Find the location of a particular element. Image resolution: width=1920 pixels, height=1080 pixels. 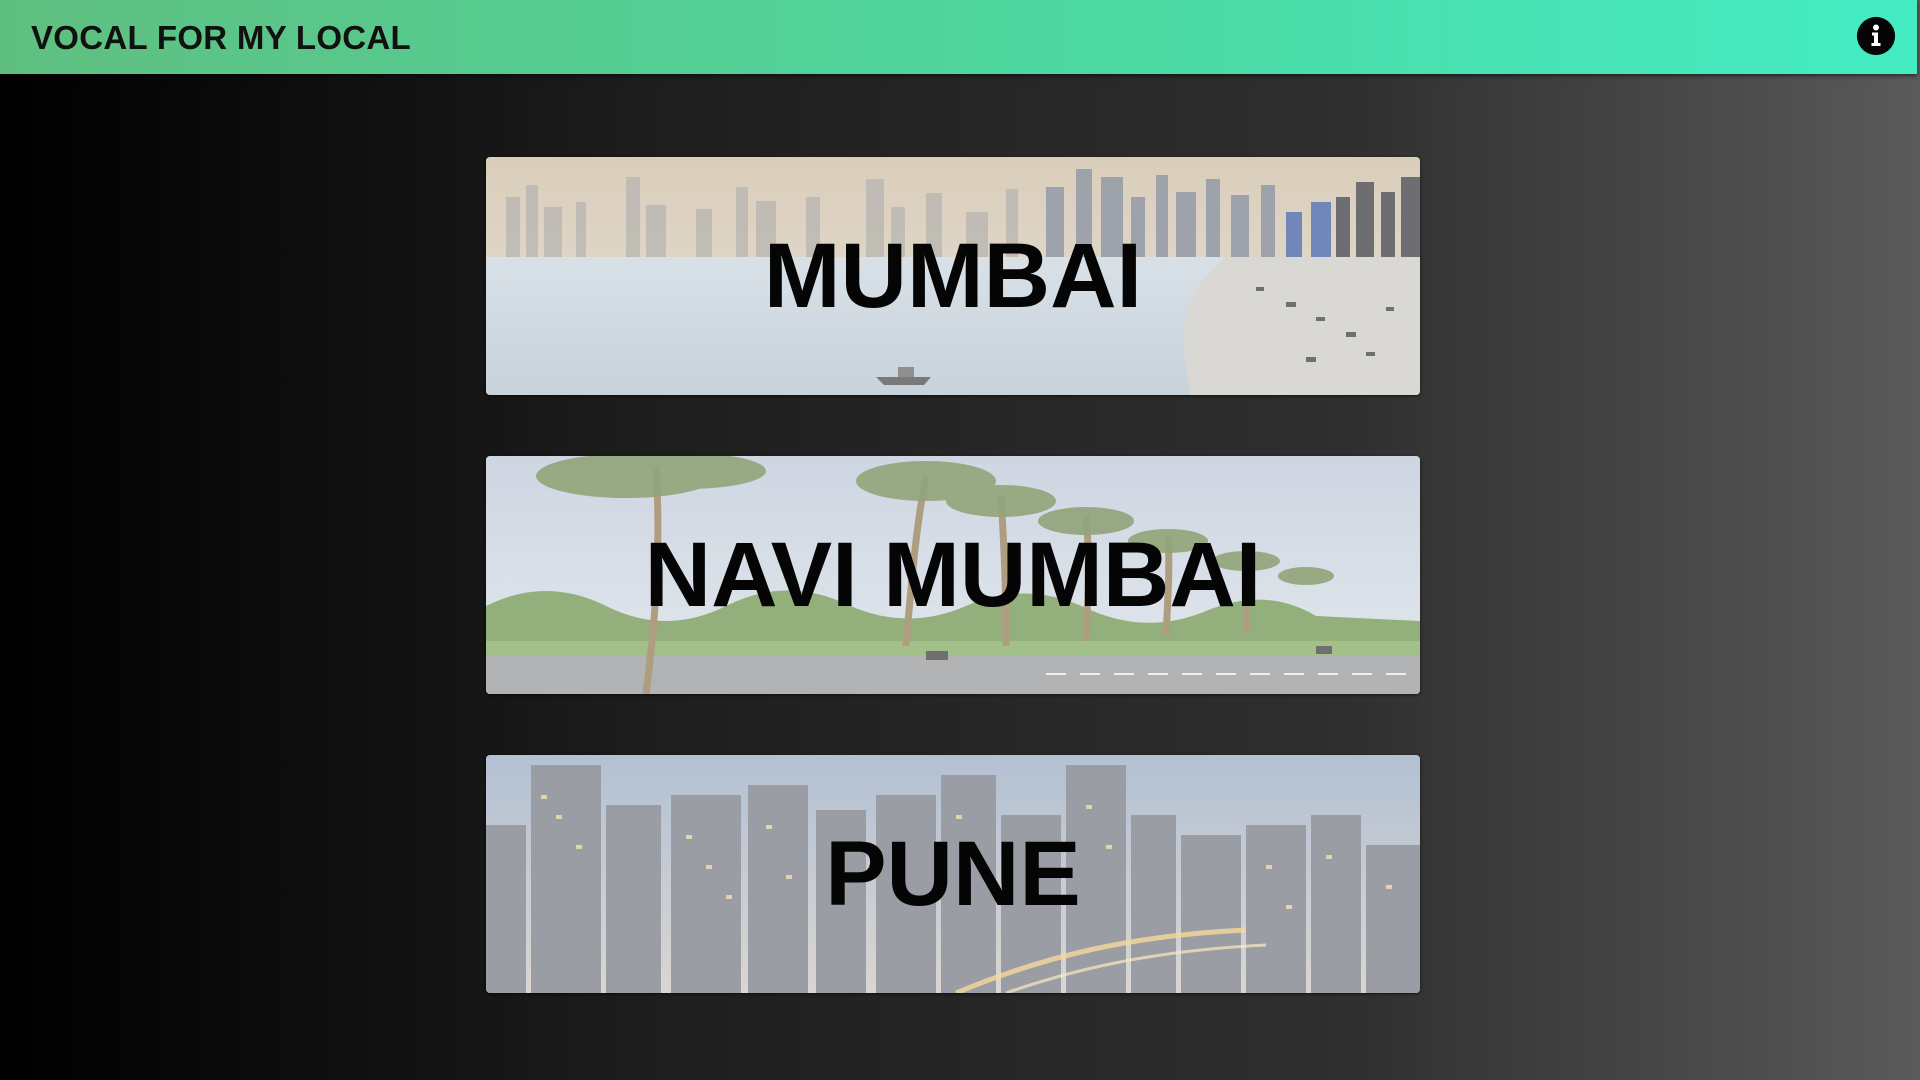

city-label-pune: PUNE is located at coordinates (953, 873).